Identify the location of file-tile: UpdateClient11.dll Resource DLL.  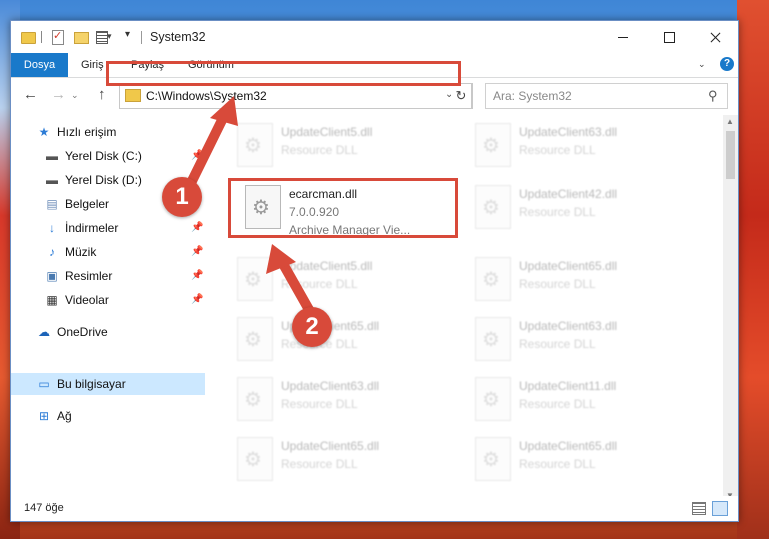
(584, 399).